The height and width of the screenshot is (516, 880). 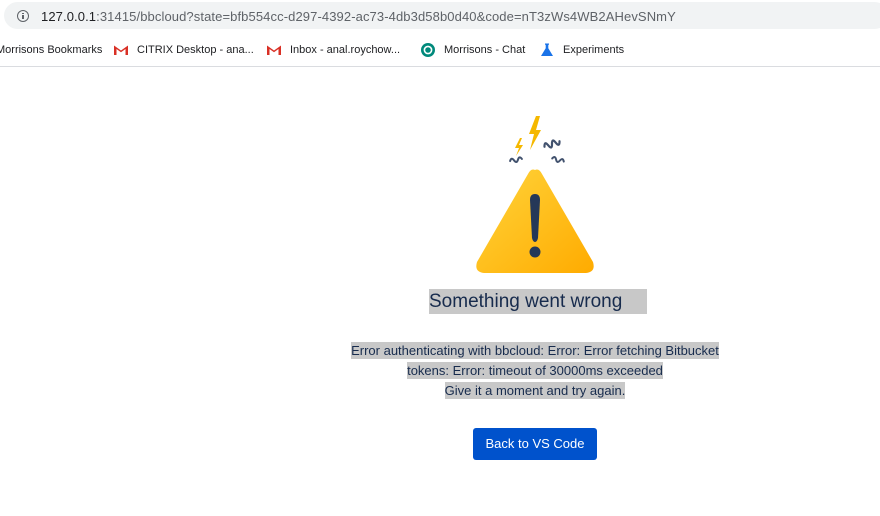 What do you see at coordinates (535, 390) in the screenshot?
I see `retry-hint: Give it a moment and try again.` at bounding box center [535, 390].